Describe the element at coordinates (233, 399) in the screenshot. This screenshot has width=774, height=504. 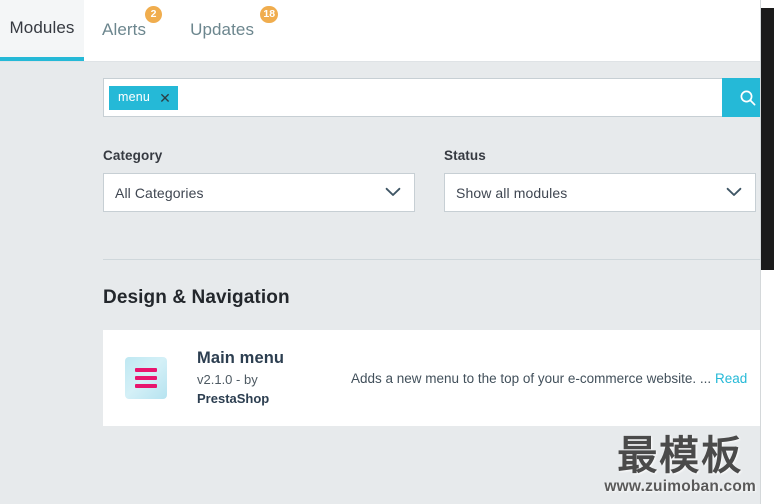
I see `module-author: PrestaShop` at that location.